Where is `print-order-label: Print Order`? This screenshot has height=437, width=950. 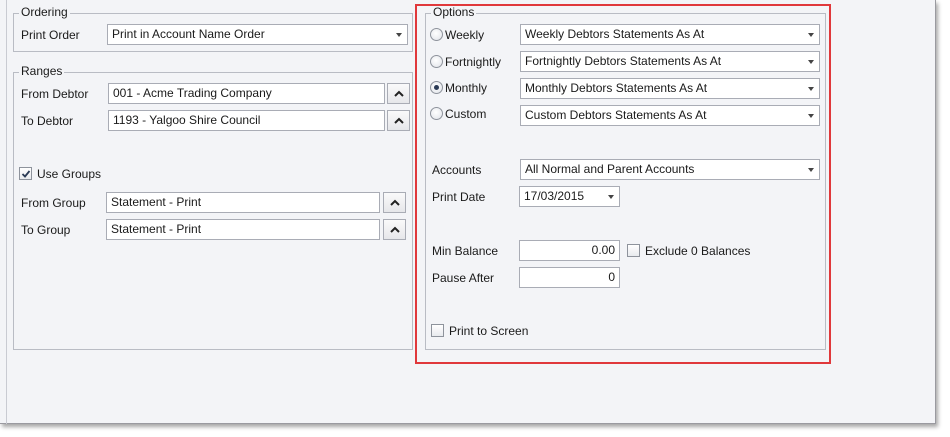 print-order-label: Print Order is located at coordinates (50, 35).